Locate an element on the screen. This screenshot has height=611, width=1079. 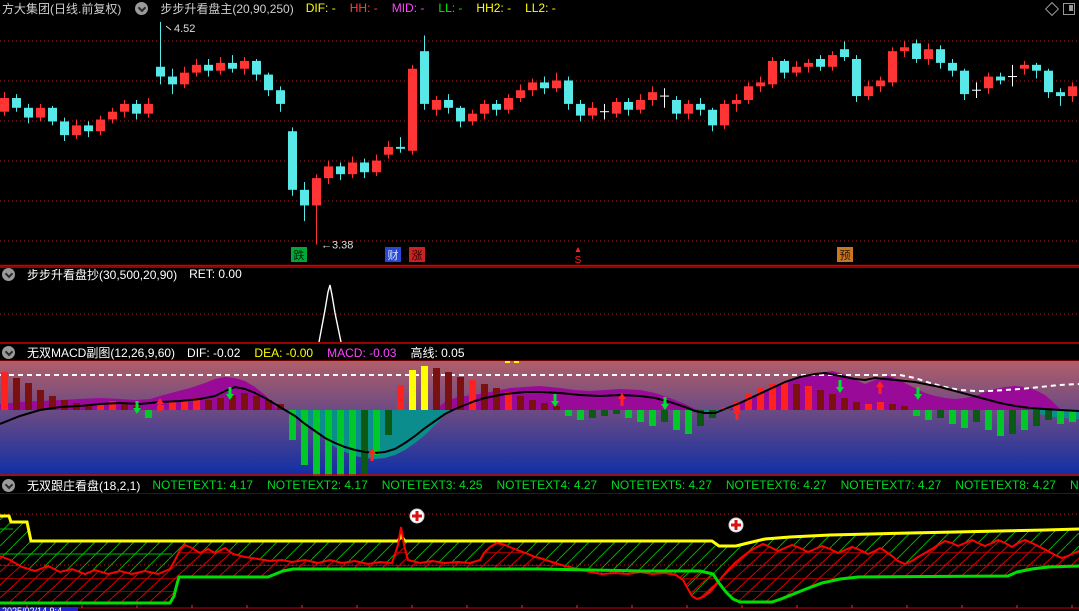
indicator-field: LL2: - is located at coordinates (540, 8).